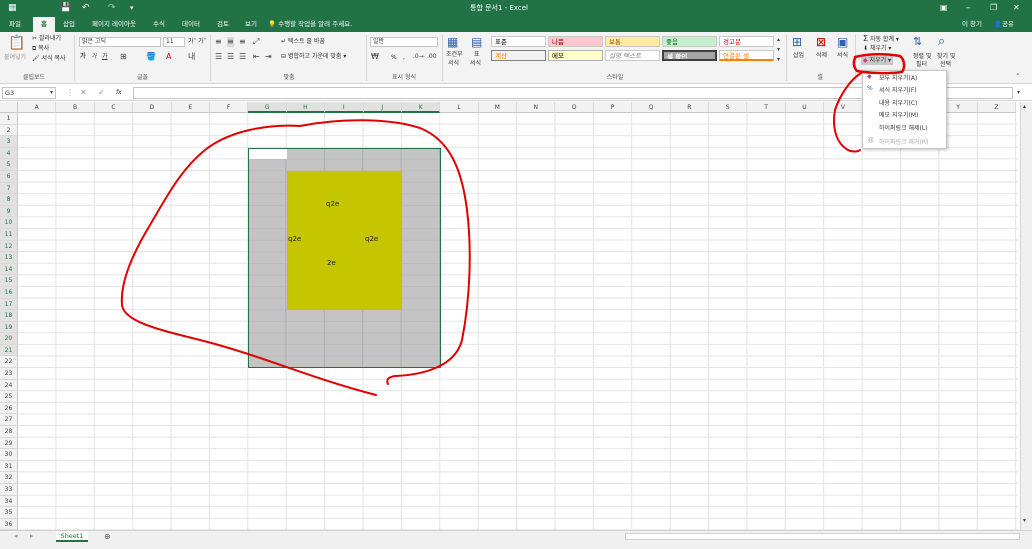  I want to click on red-circle-around-range, so click(248, 260).